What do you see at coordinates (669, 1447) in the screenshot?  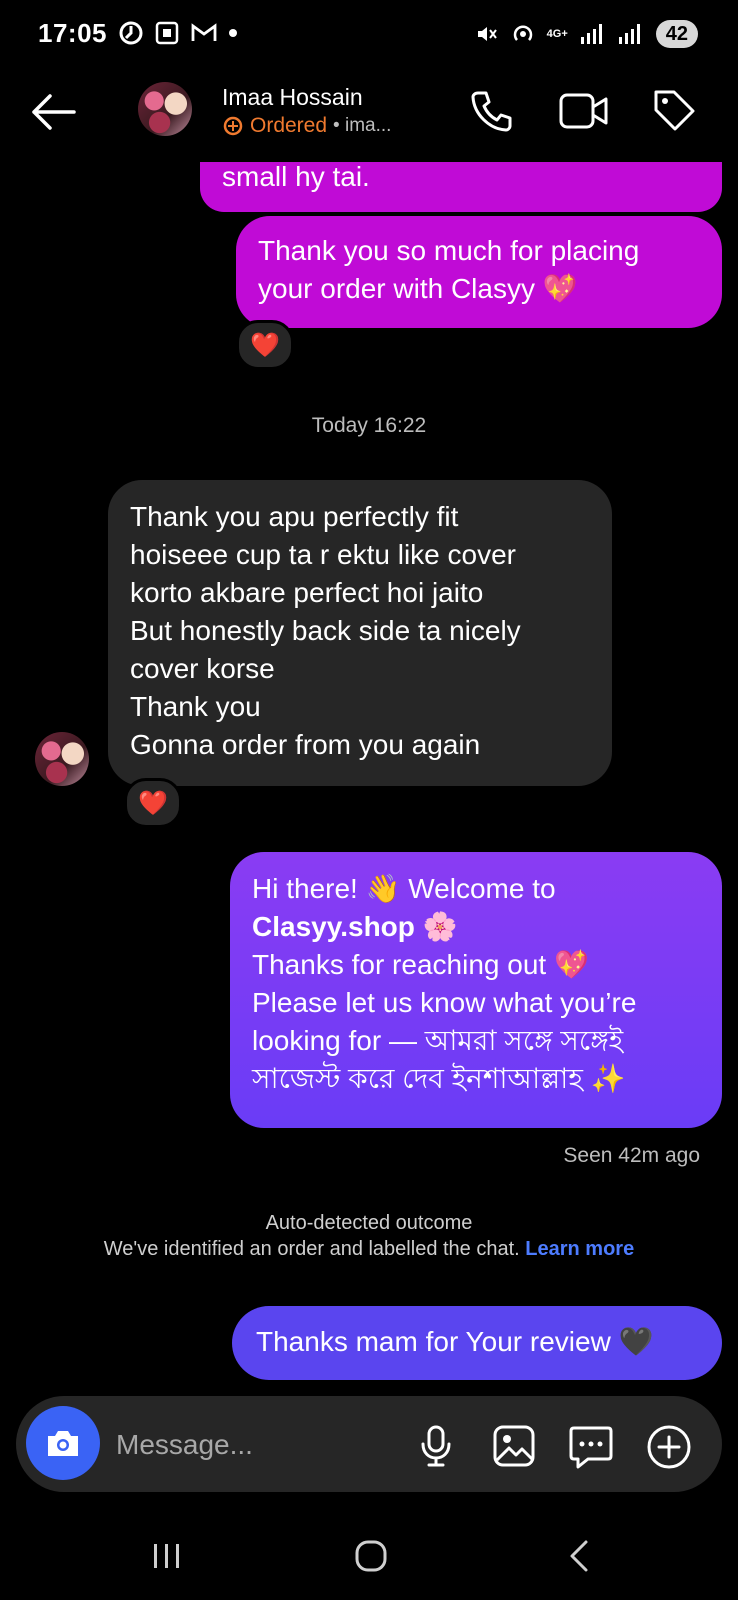 I see `plus-circle-icon` at bounding box center [669, 1447].